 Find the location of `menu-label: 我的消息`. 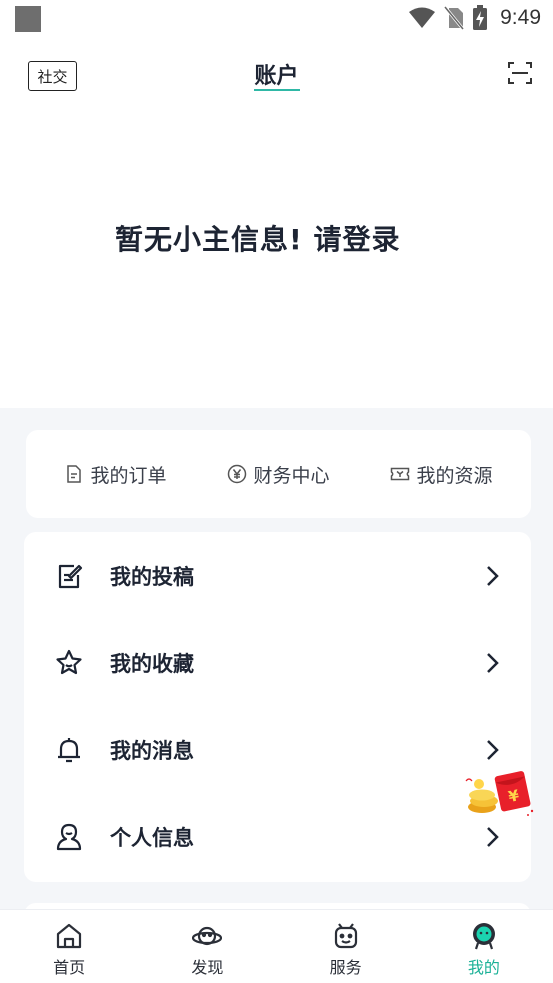

menu-label: 我的消息 is located at coordinates (152, 750).